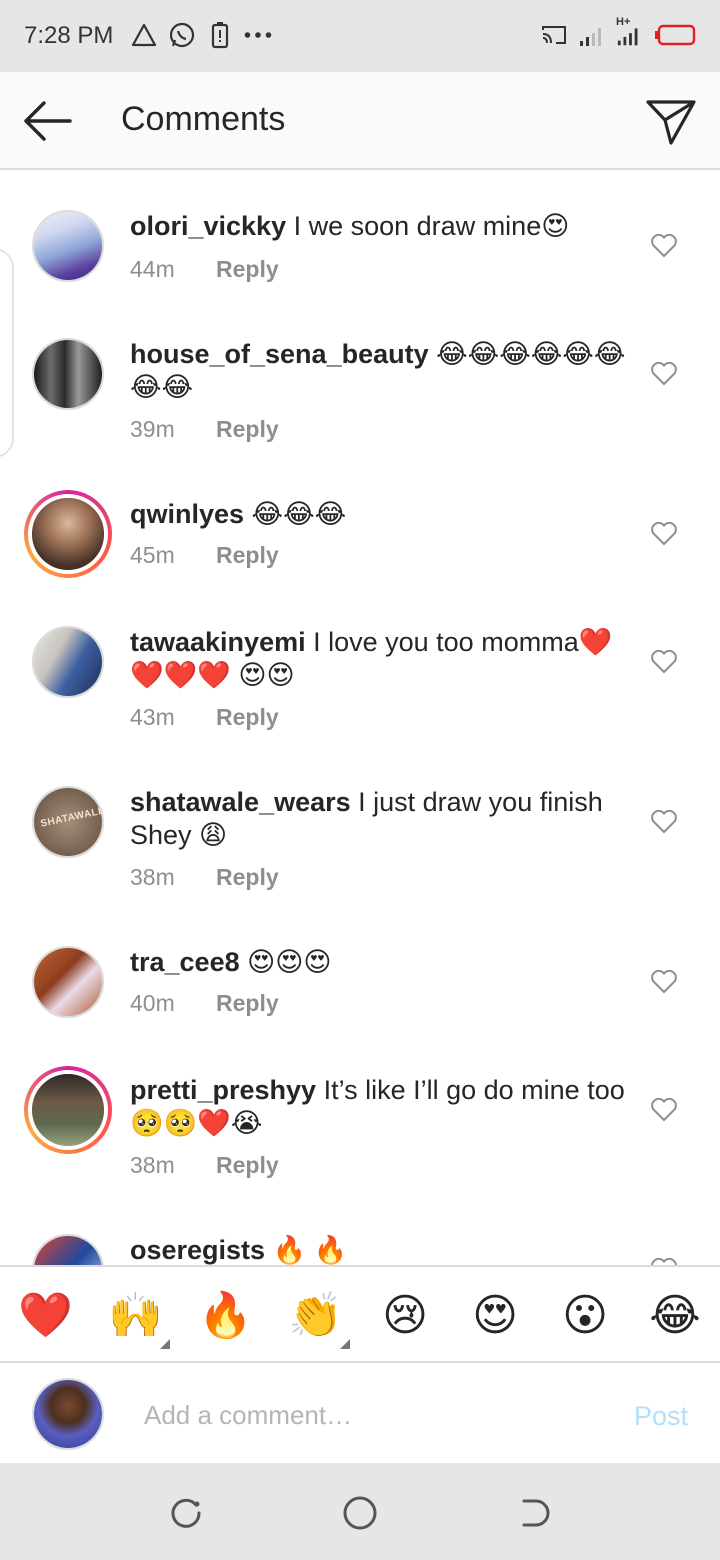 The image size is (720, 1560). What do you see at coordinates (623, 22) in the screenshot?
I see `network-label: H+` at bounding box center [623, 22].